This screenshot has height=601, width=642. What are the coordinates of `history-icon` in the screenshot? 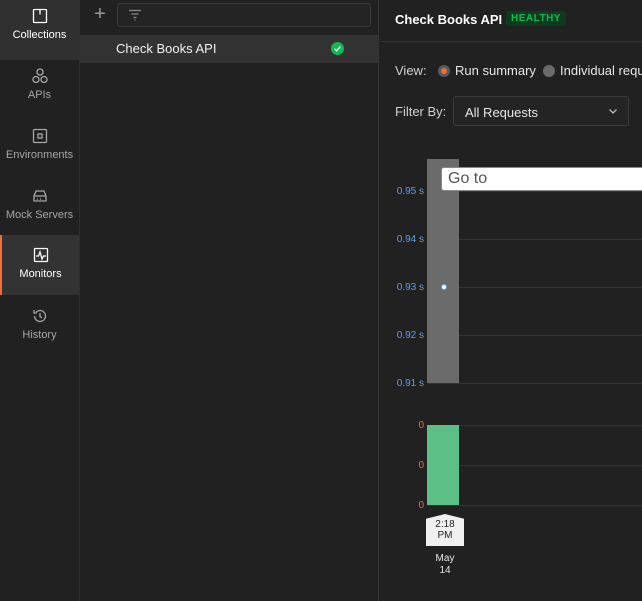 It's located at (39, 316).